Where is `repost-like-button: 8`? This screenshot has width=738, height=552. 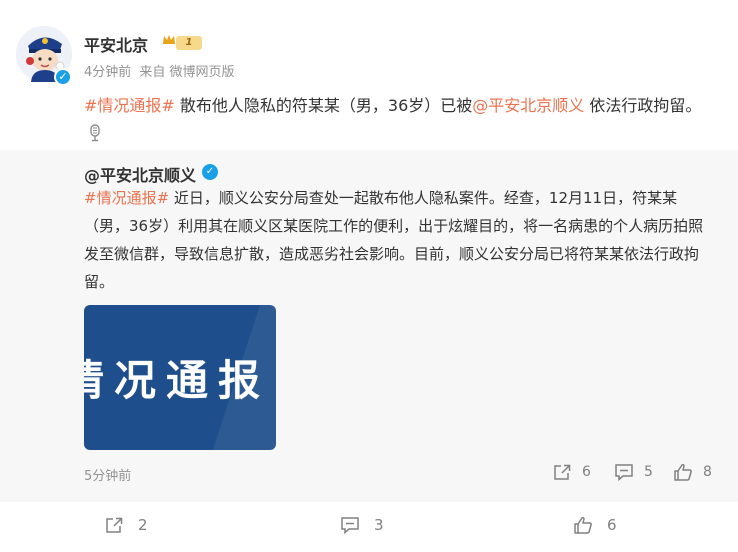
repost-like-button: 8 is located at coordinates (692, 472).